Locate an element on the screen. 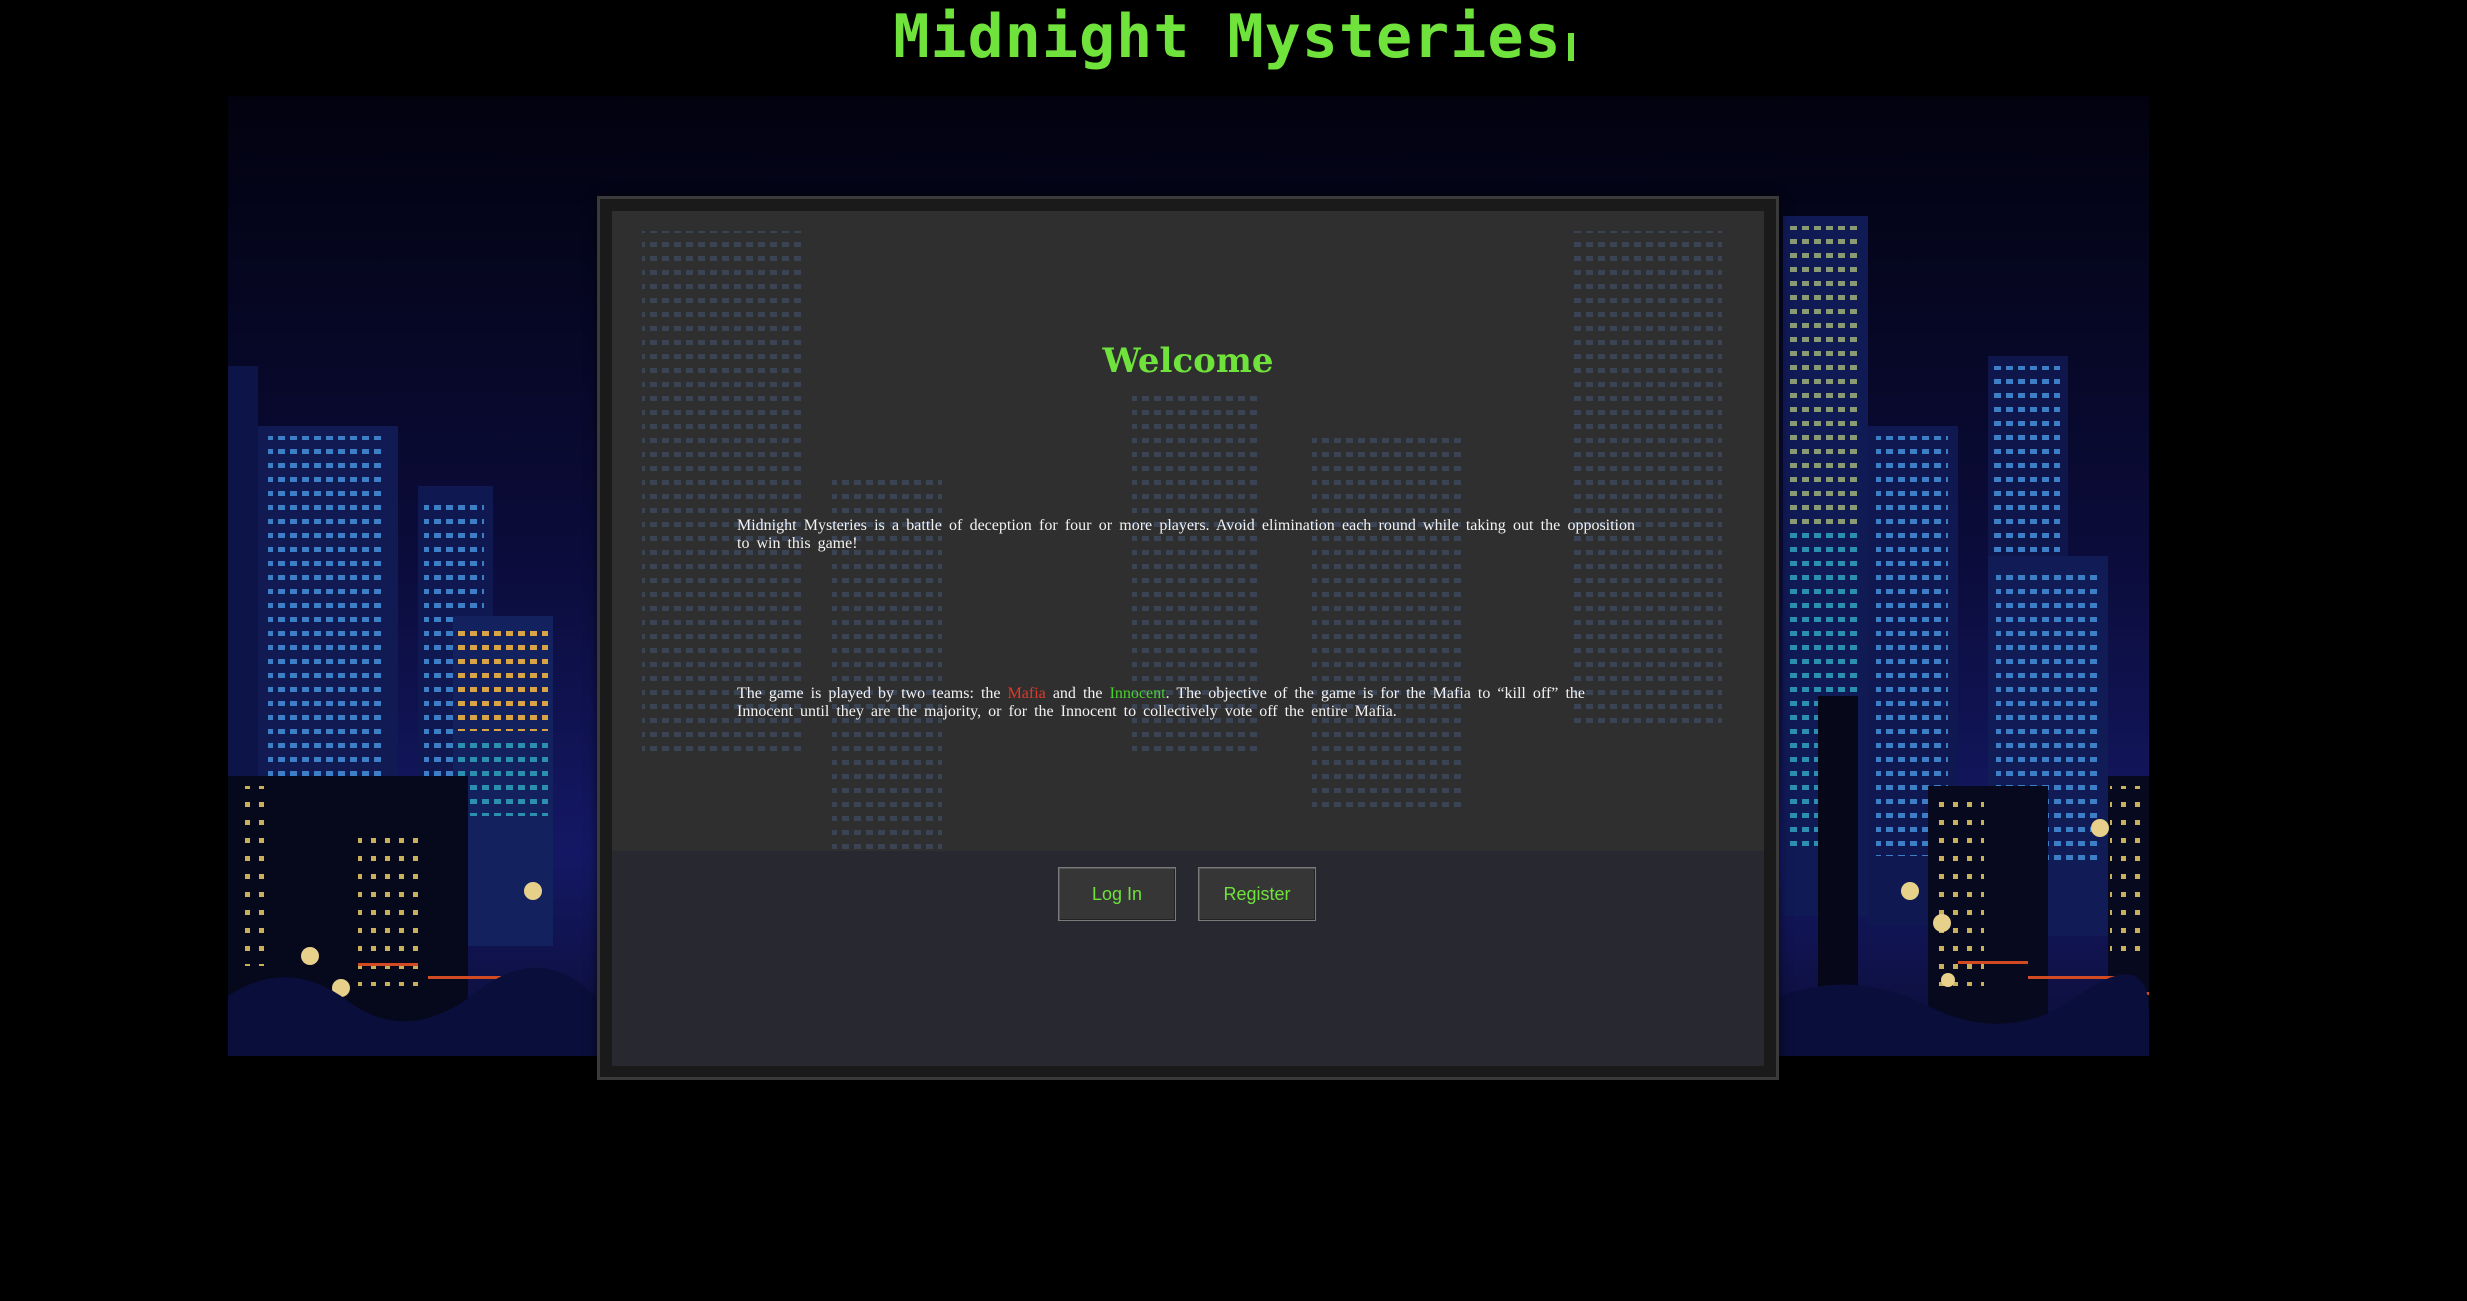  login-button: Log In is located at coordinates (1117, 894).